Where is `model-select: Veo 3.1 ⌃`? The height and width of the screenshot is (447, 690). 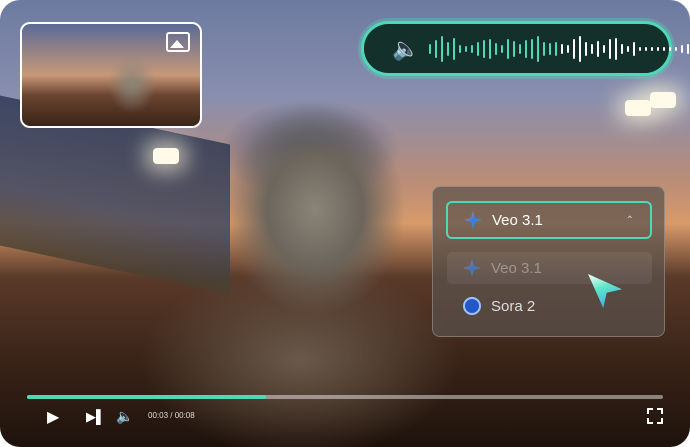 model-select: Veo 3.1 ⌃ is located at coordinates (549, 220).